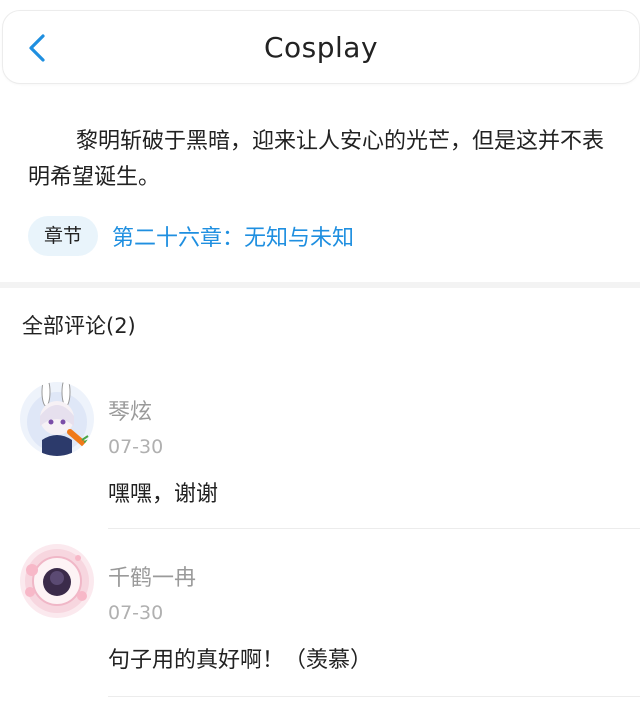 Image resolution: width=640 pixels, height=707 pixels. What do you see at coordinates (79, 326) in the screenshot?
I see `comments-header: 全部评论(2)` at bounding box center [79, 326].